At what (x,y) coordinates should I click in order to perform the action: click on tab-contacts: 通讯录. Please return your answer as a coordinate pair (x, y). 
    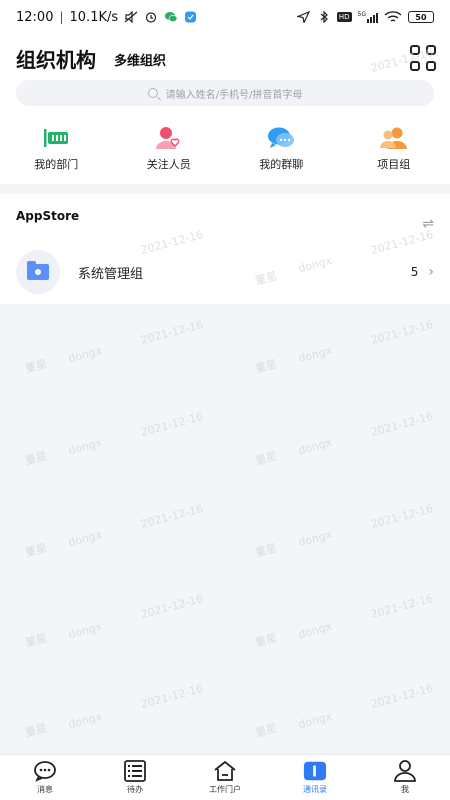
    Looking at the image, I should click on (315, 777).